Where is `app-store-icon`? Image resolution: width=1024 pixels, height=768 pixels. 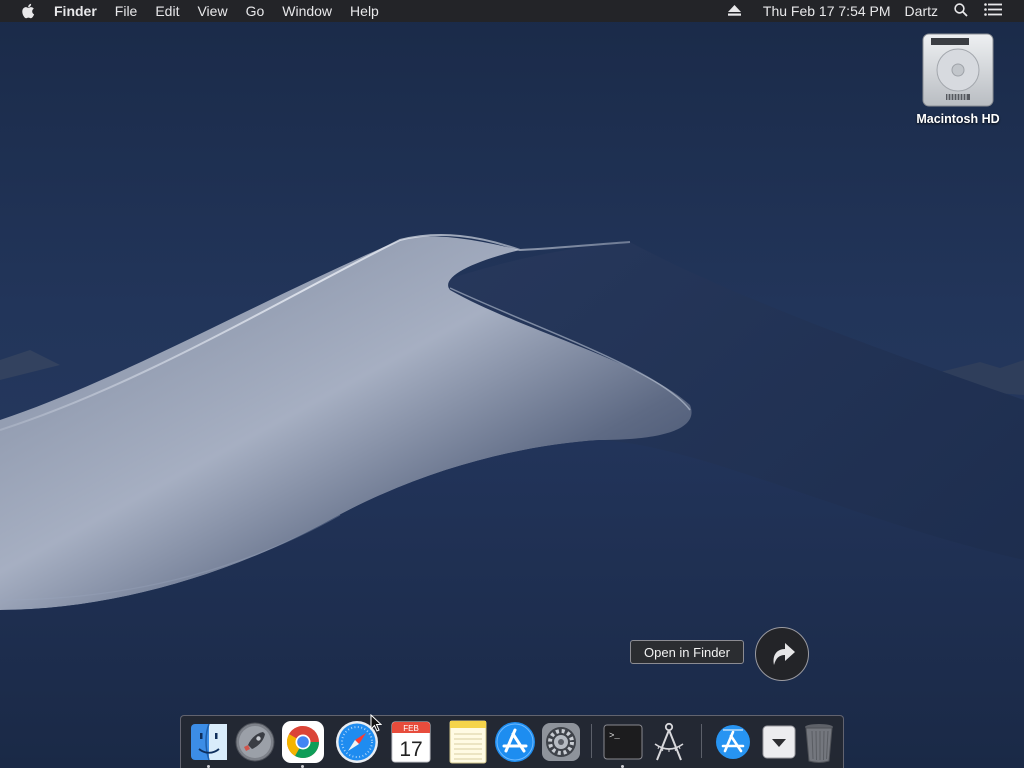 app-store-icon is located at coordinates (515, 742).